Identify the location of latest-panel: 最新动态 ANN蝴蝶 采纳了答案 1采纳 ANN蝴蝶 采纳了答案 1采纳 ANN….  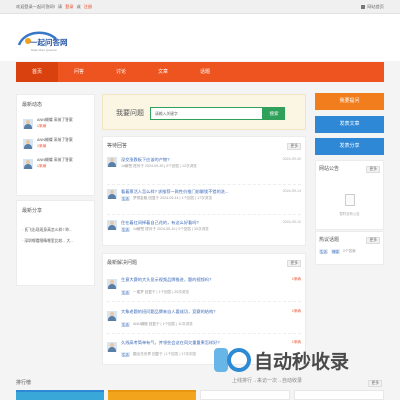
(55, 145).